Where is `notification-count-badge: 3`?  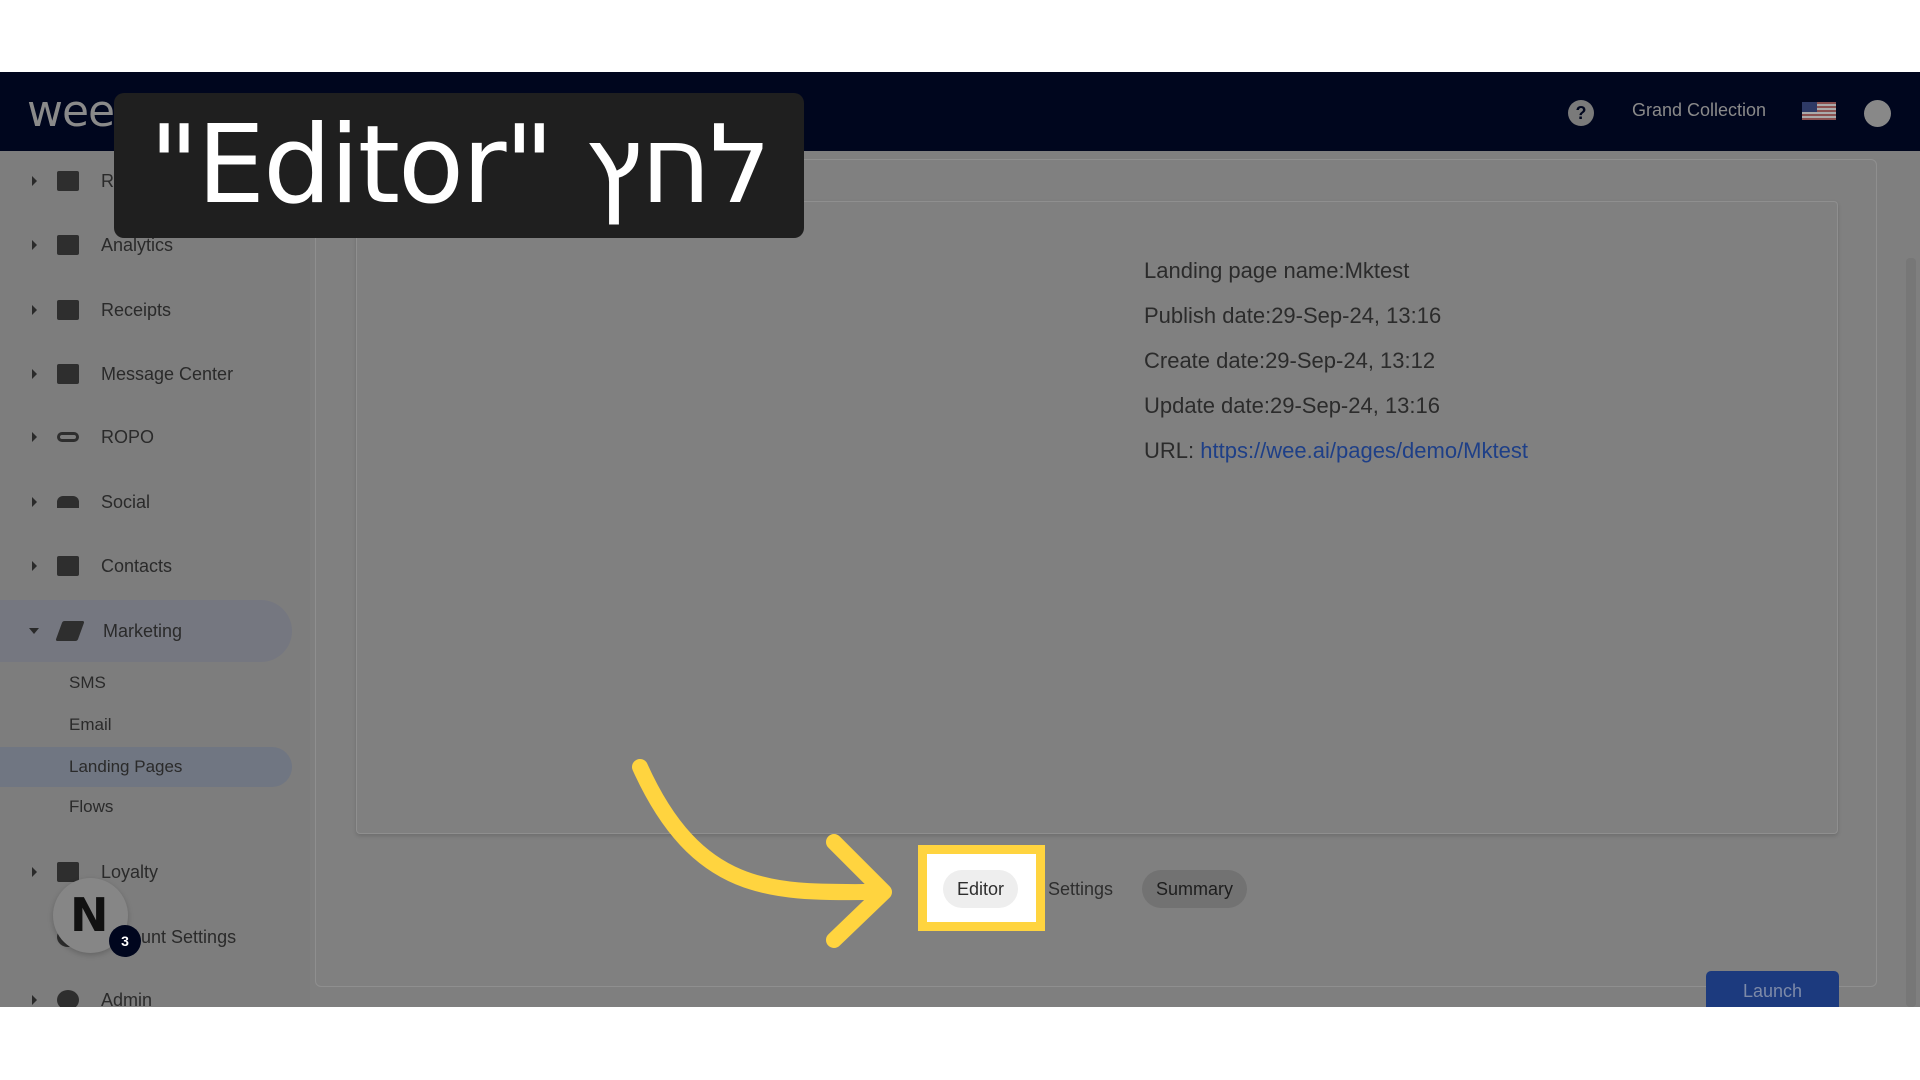 notification-count-badge: 3 is located at coordinates (125, 941).